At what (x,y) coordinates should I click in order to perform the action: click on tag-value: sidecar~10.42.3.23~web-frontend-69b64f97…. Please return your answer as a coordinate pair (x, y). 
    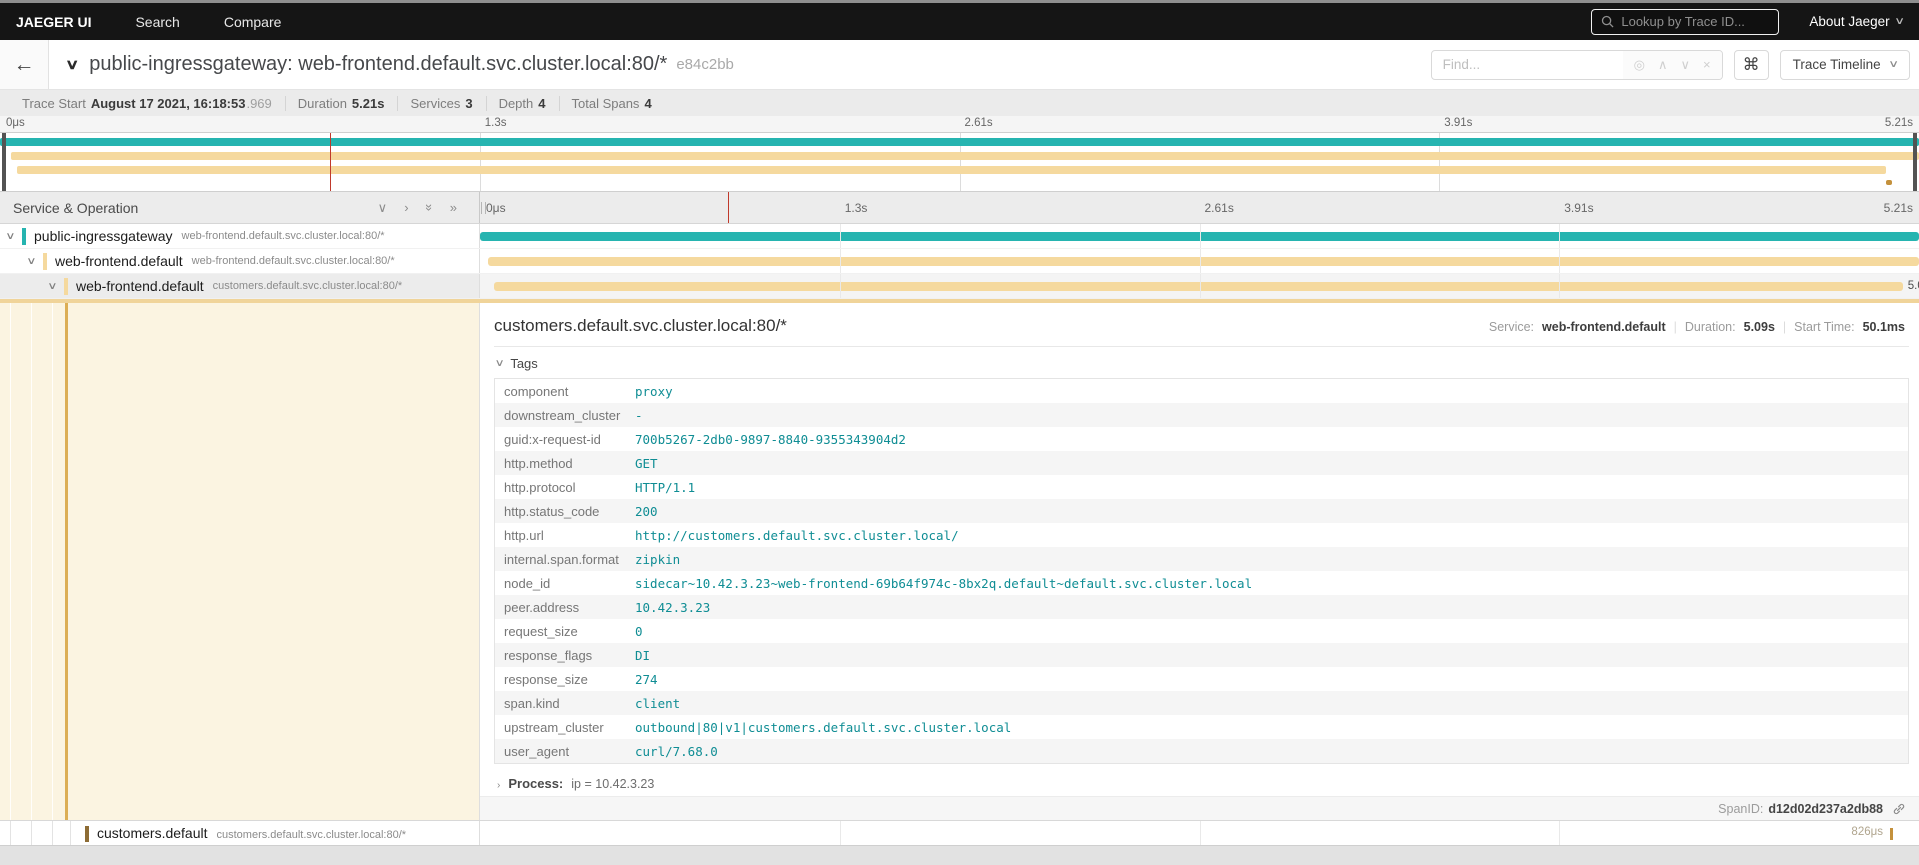
    Looking at the image, I should click on (944, 583).